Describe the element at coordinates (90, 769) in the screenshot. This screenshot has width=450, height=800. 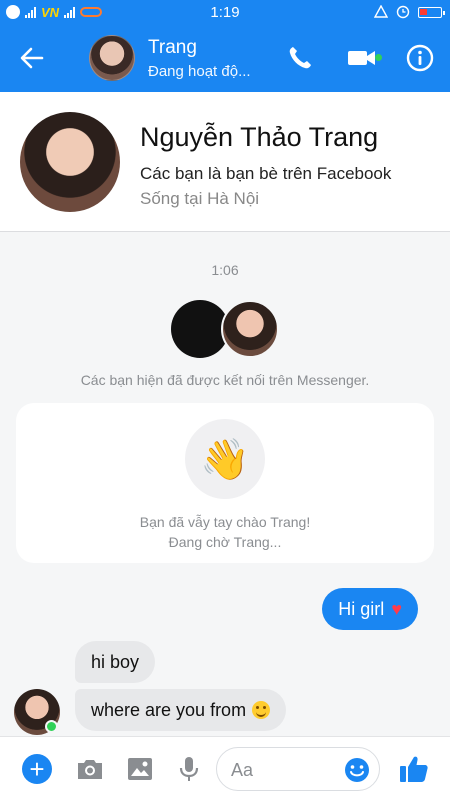
I see `camera-icon` at that location.